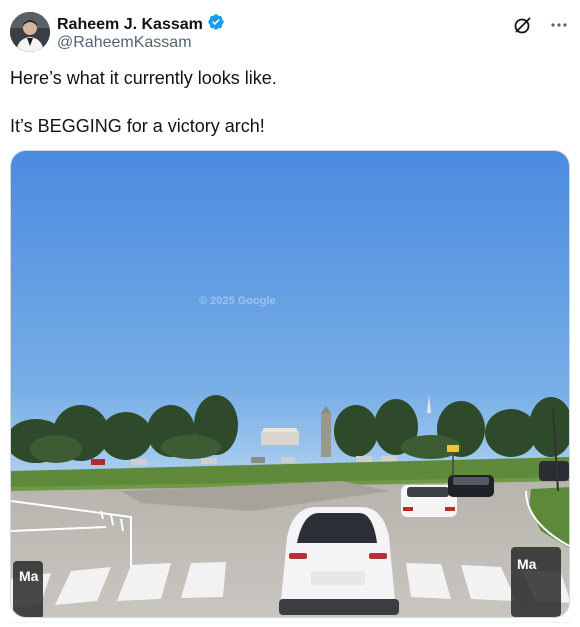 The image size is (580, 627). Describe the element at coordinates (30, 32) in the screenshot. I see `avatar` at that location.